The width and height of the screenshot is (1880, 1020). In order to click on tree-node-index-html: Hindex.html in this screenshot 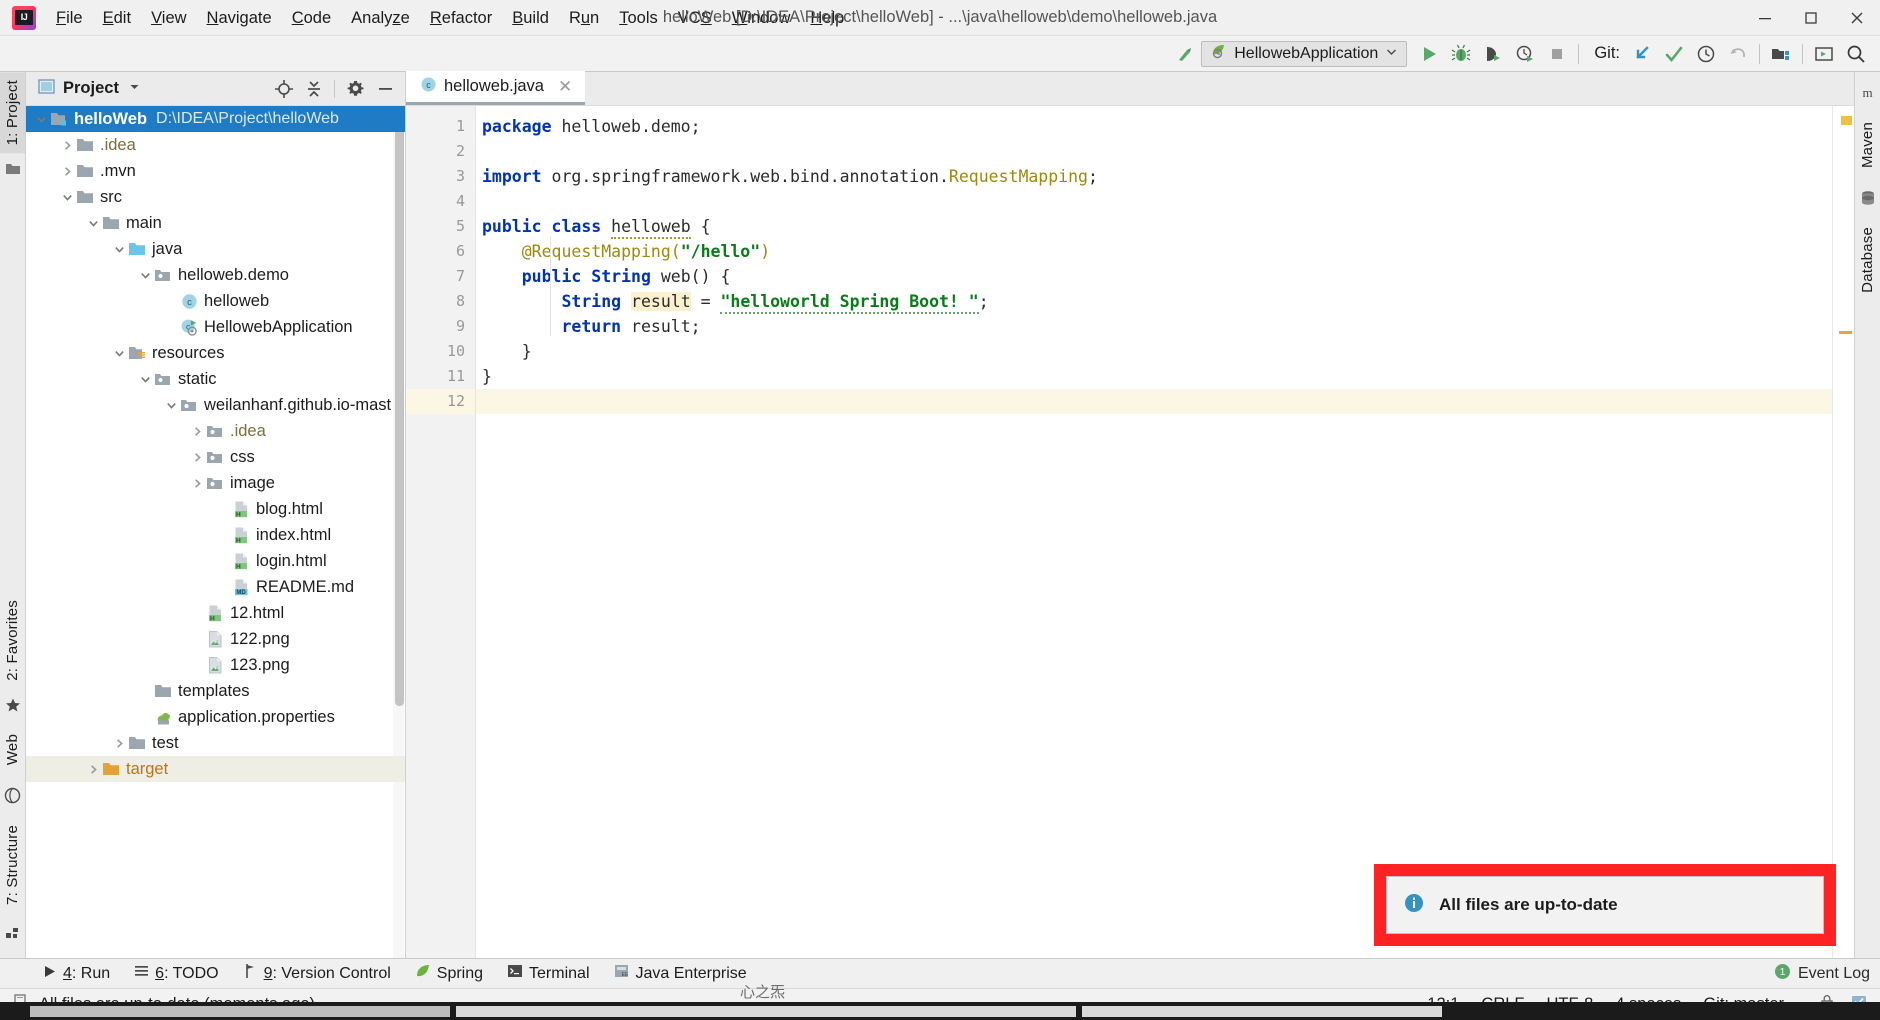, I will do `click(215, 535)`.